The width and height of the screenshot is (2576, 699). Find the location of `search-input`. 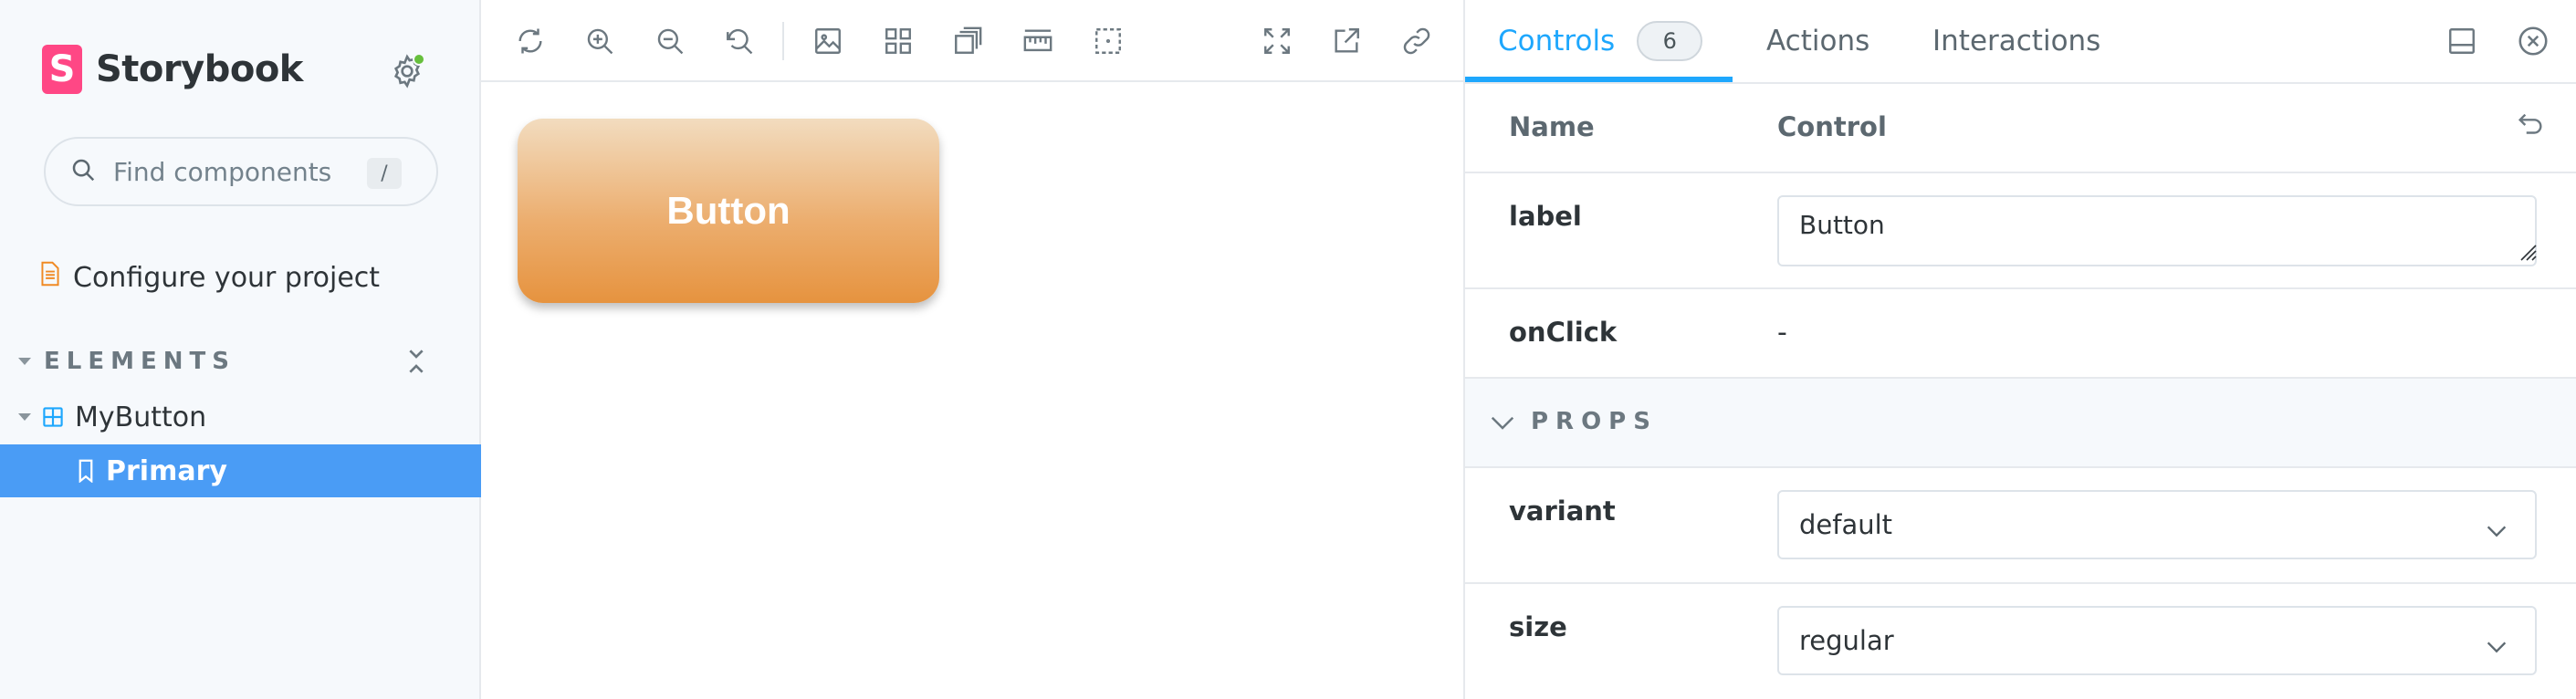

search-input is located at coordinates (239, 171).